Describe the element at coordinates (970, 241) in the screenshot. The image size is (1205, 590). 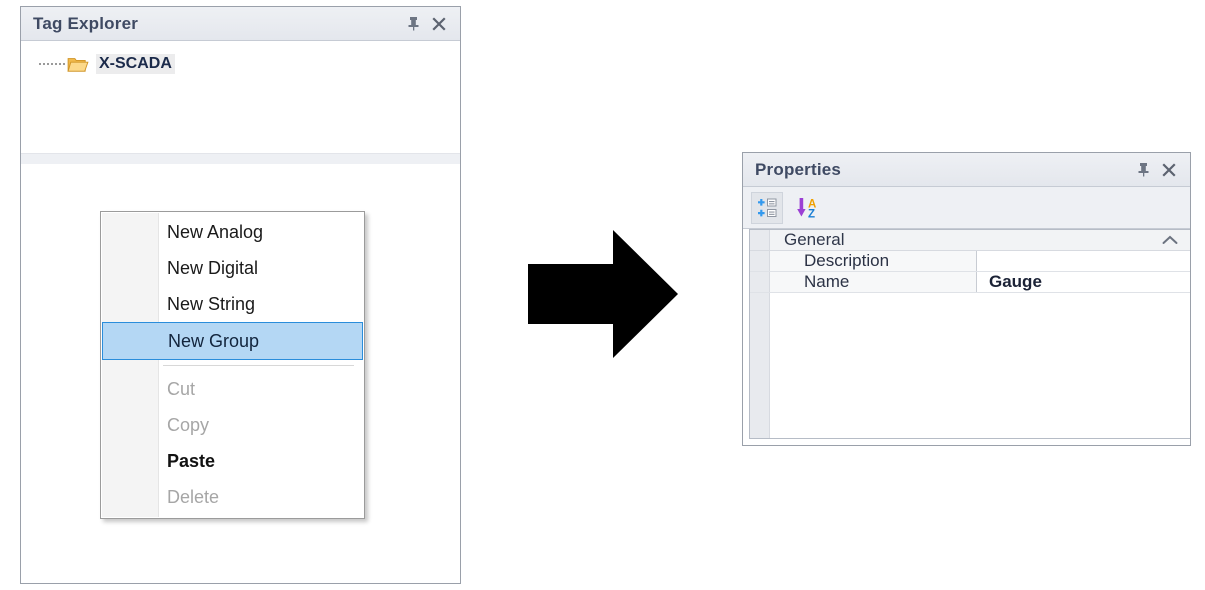
I see `property-category-row: General` at that location.